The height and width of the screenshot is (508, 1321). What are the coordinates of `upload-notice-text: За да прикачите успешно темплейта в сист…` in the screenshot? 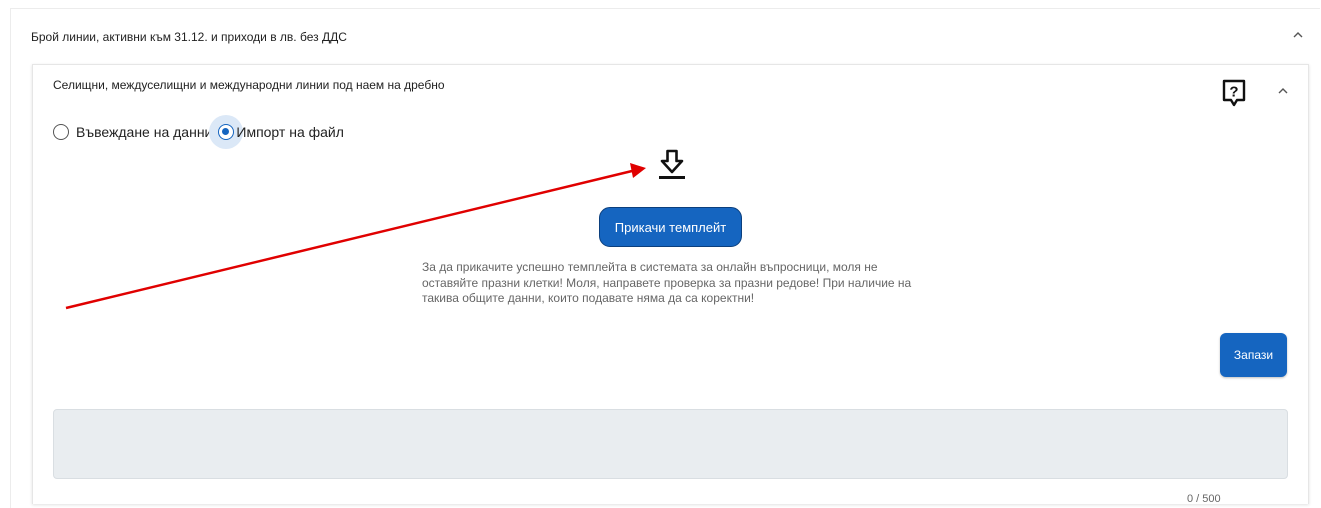 It's located at (667, 282).